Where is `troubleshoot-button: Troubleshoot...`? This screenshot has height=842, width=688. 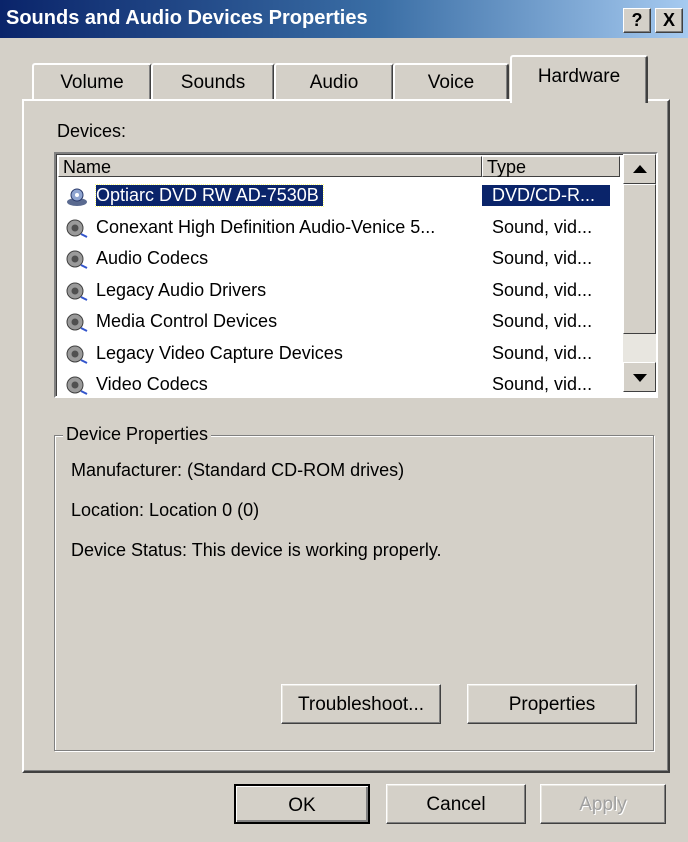 troubleshoot-button: Troubleshoot... is located at coordinates (361, 704).